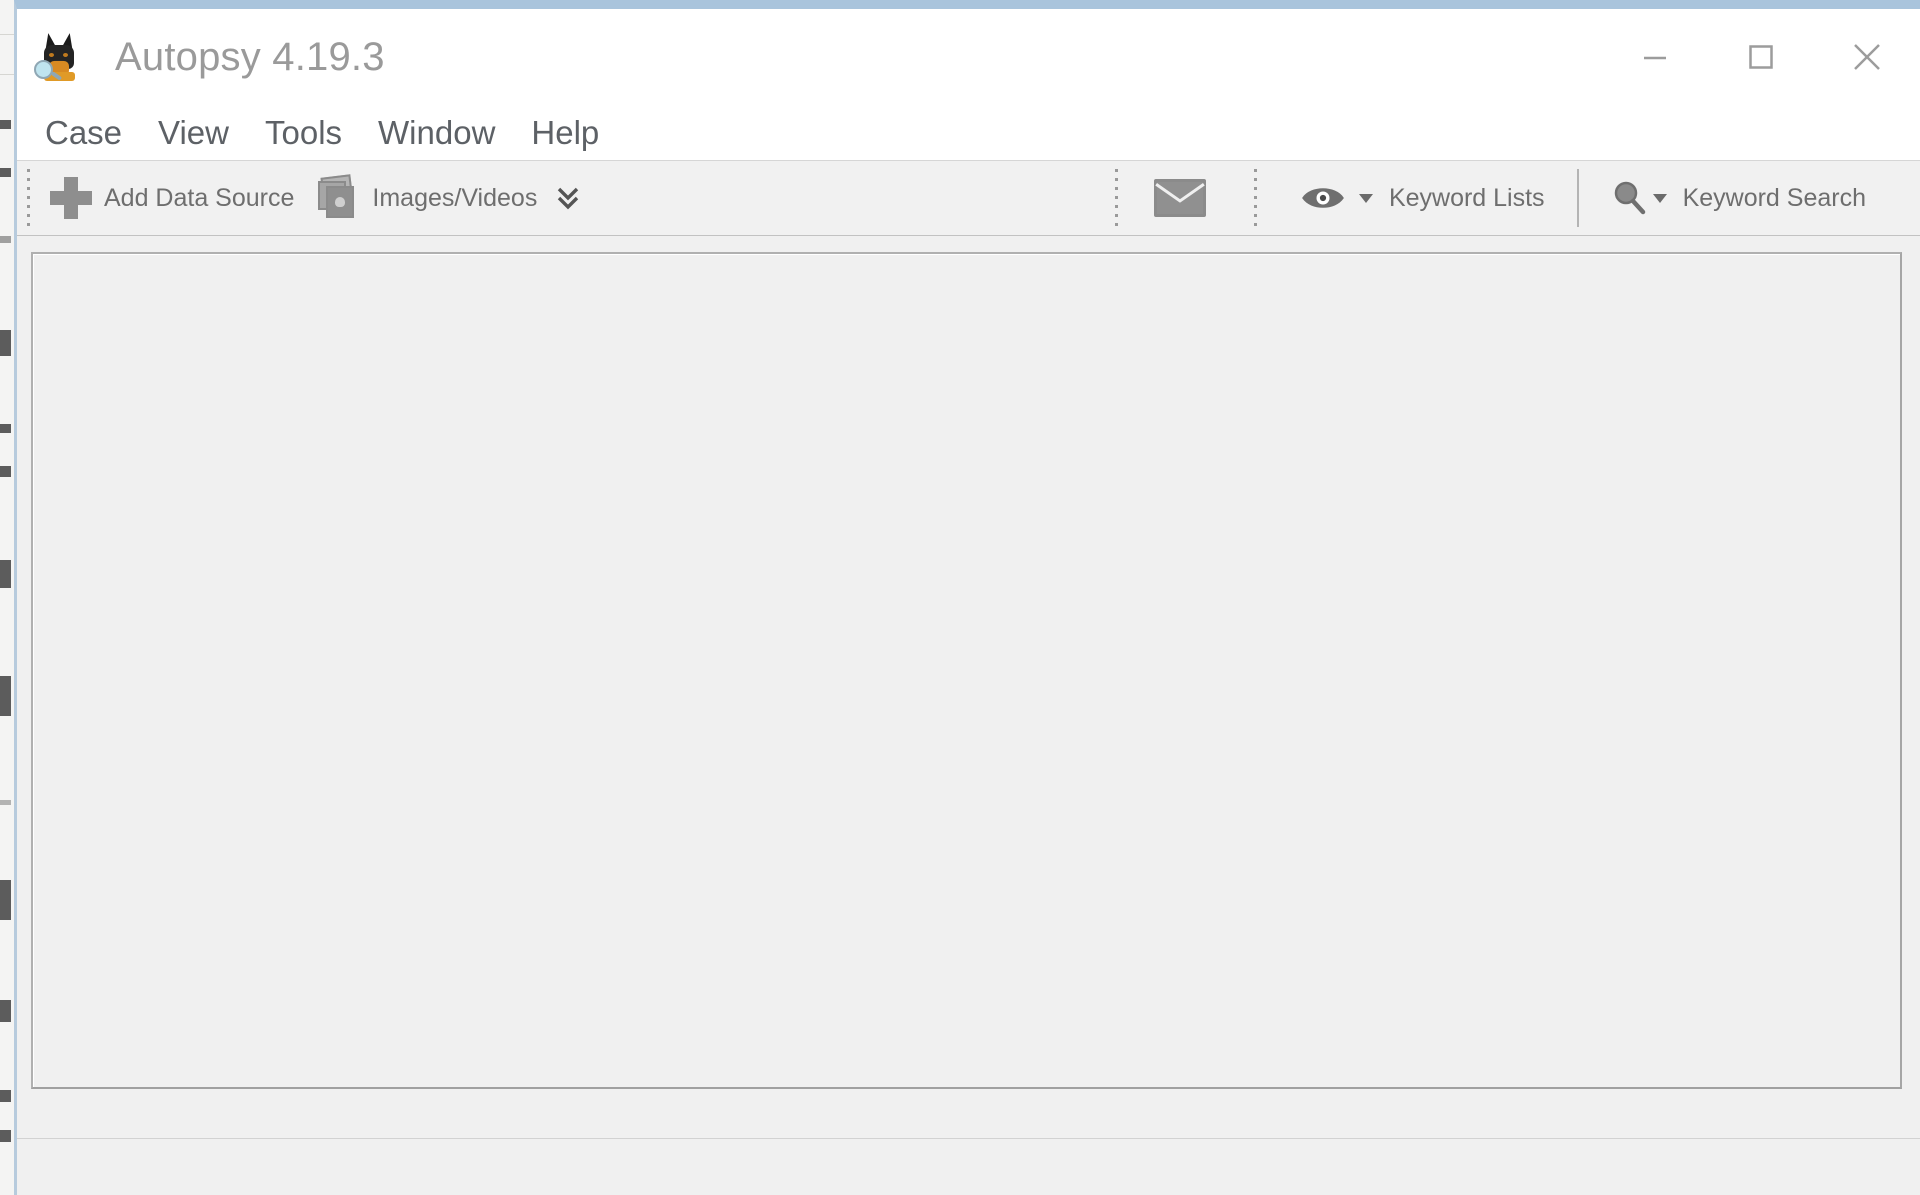 This screenshot has width=1920, height=1195. What do you see at coordinates (1774, 197) in the screenshot?
I see `keyword-search-label: Keyword Search` at bounding box center [1774, 197].